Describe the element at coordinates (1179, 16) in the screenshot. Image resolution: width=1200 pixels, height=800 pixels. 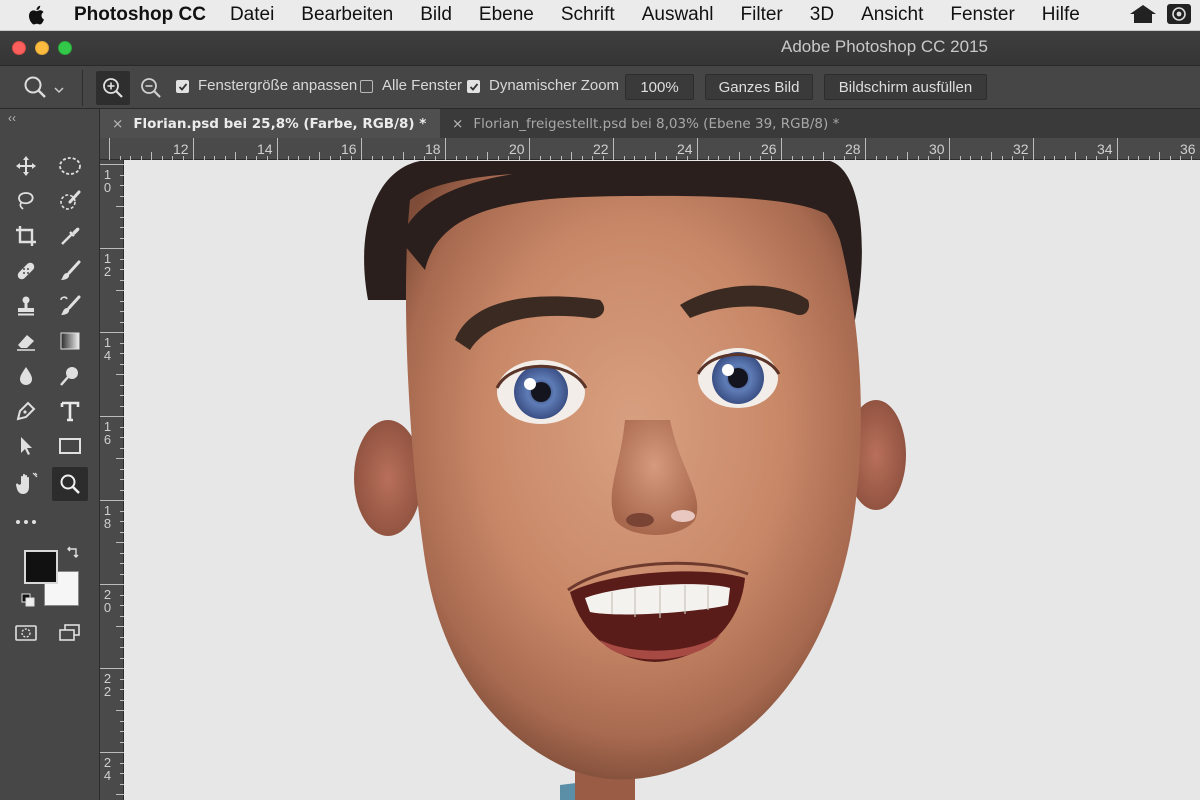
I see `airplay-status-icon` at that location.